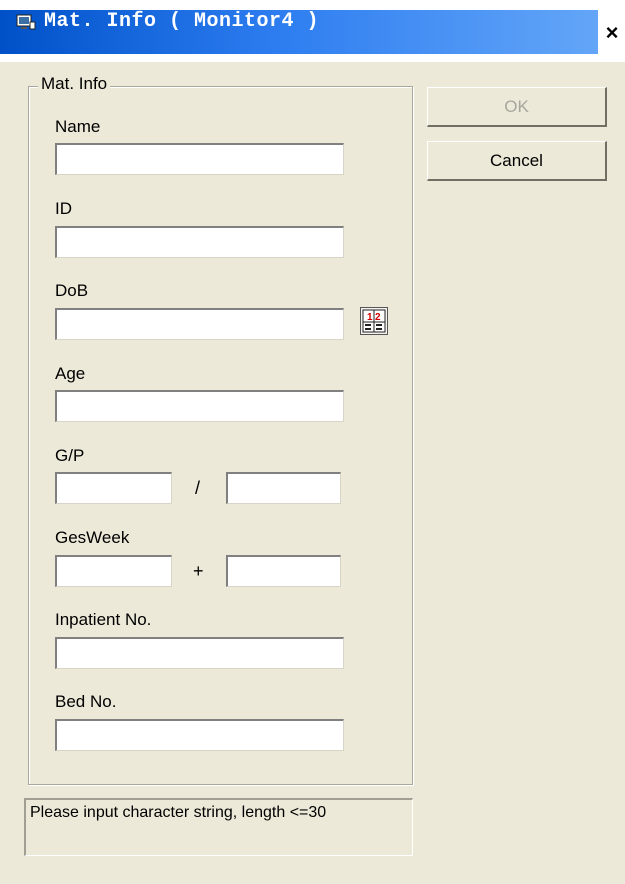 The width and height of the screenshot is (625, 884). Describe the element at coordinates (74, 84) in the screenshot. I see `groupbox-legend: Mat. Info` at that location.